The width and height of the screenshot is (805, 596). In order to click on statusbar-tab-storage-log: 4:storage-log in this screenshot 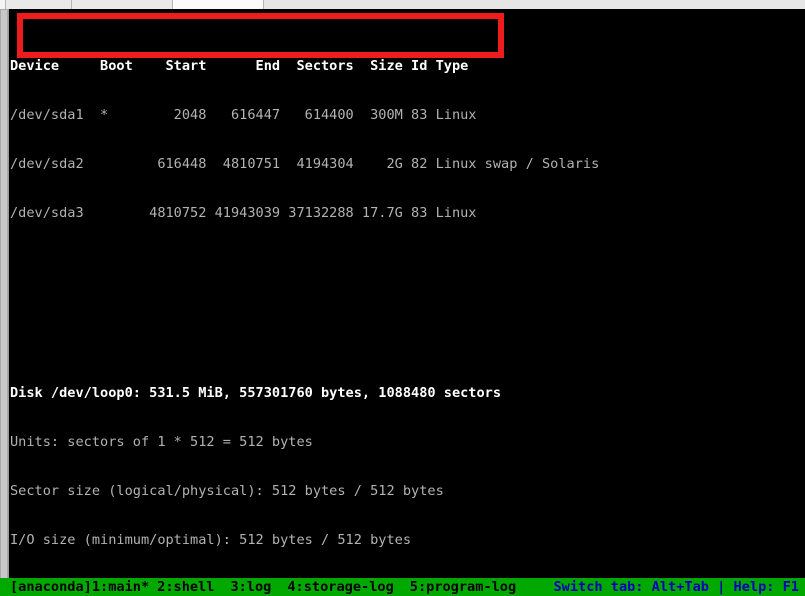, I will do `click(332, 587)`.